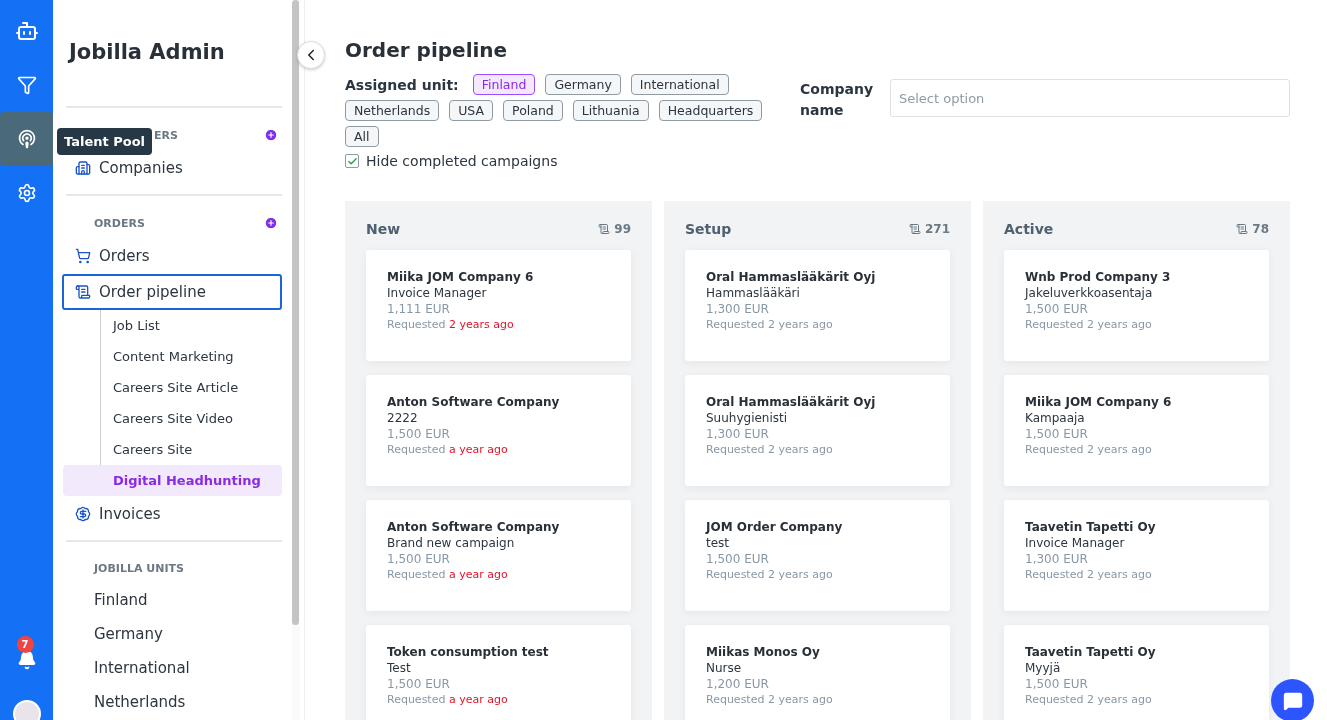 The image size is (1327, 720). Describe the element at coordinates (26, 660) in the screenshot. I see `bell-icon` at that location.